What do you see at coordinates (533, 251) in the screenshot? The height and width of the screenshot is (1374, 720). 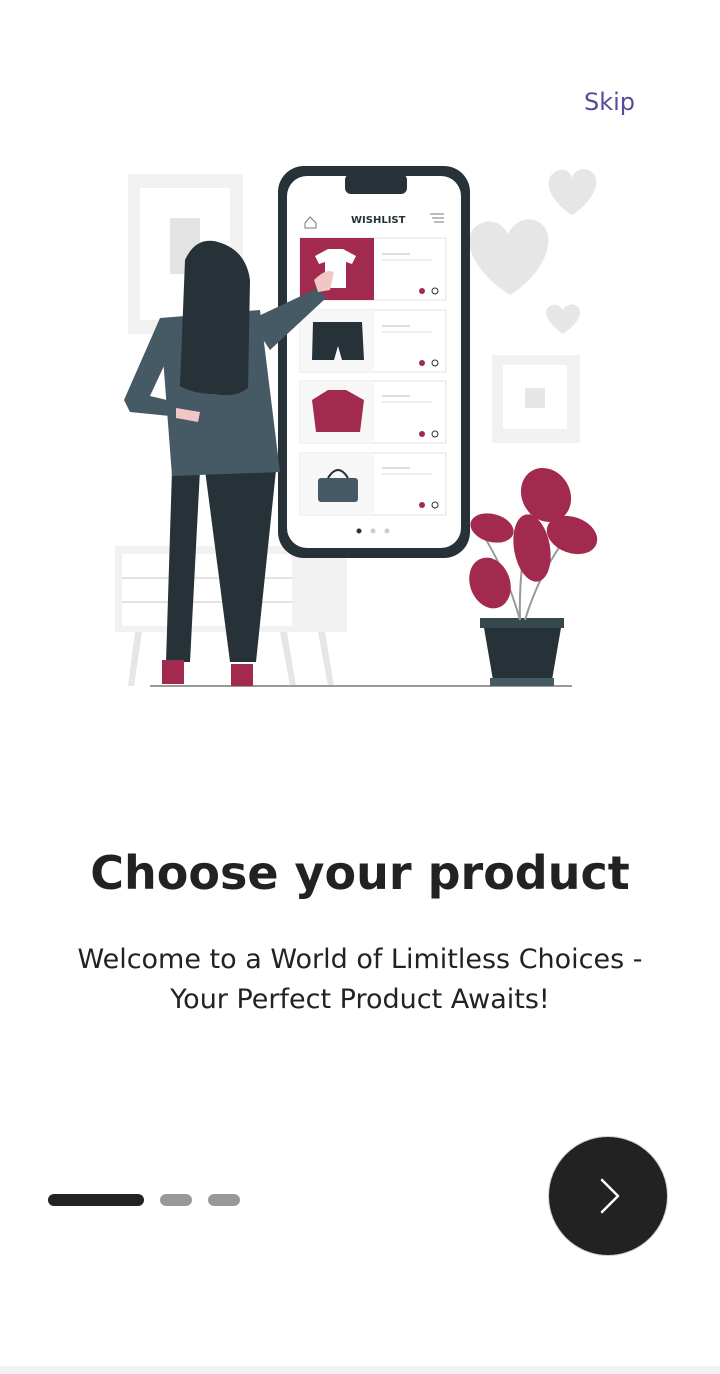 I see `hearts-decor` at bounding box center [533, 251].